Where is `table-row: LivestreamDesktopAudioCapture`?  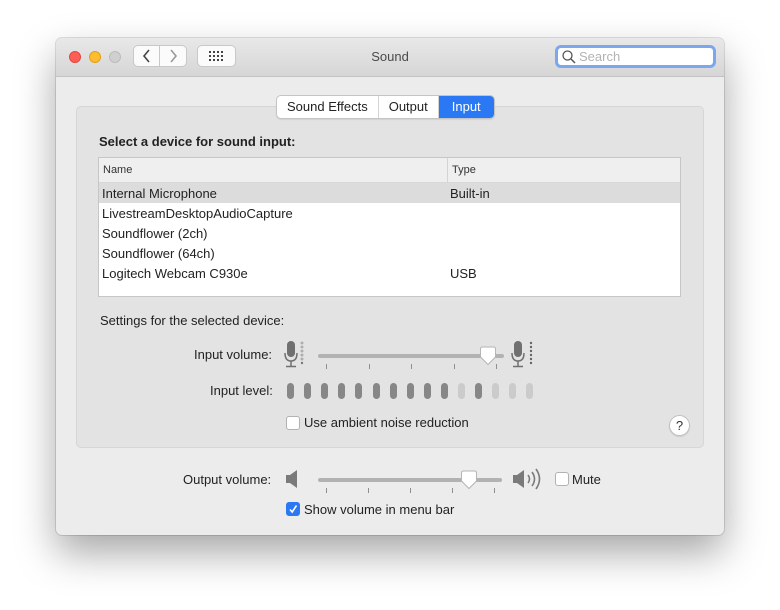 table-row: LivestreamDesktopAudioCapture is located at coordinates (389, 213).